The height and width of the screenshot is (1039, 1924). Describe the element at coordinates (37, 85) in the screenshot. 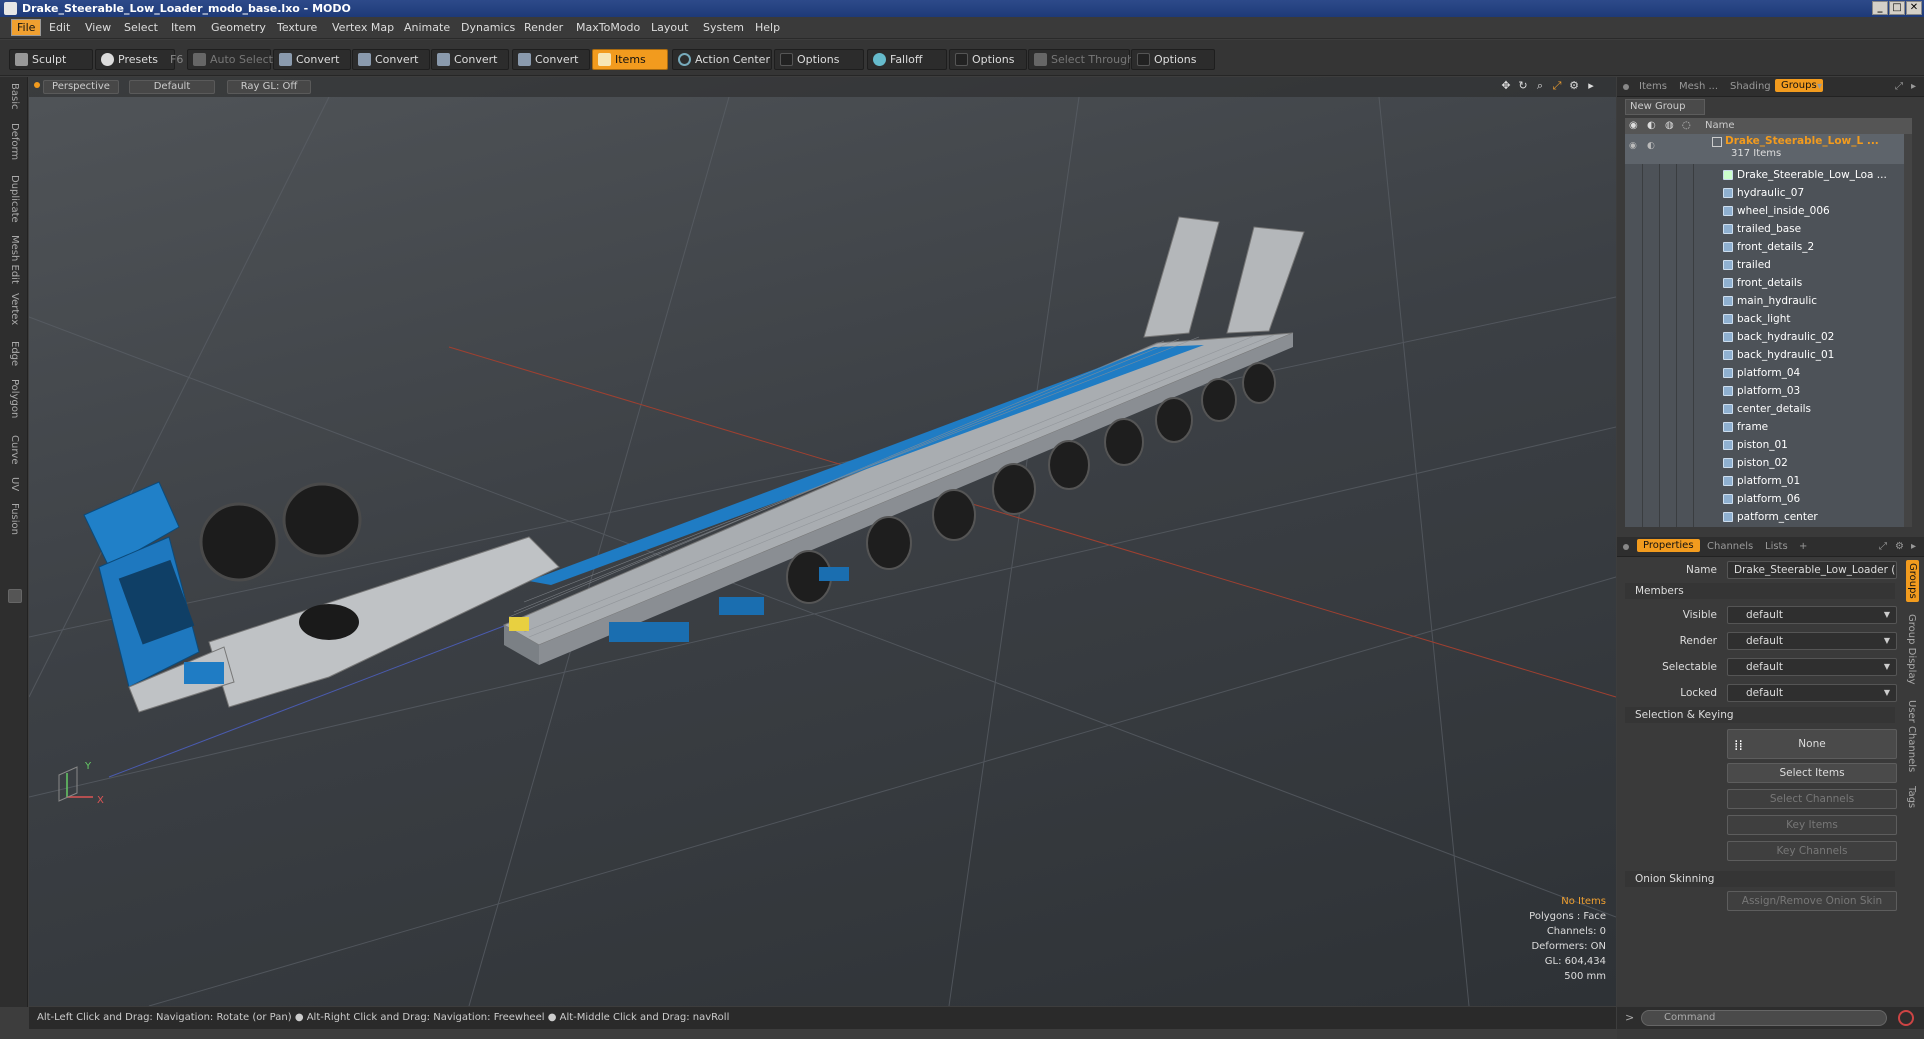

I see `viewport-menu-icon` at that location.